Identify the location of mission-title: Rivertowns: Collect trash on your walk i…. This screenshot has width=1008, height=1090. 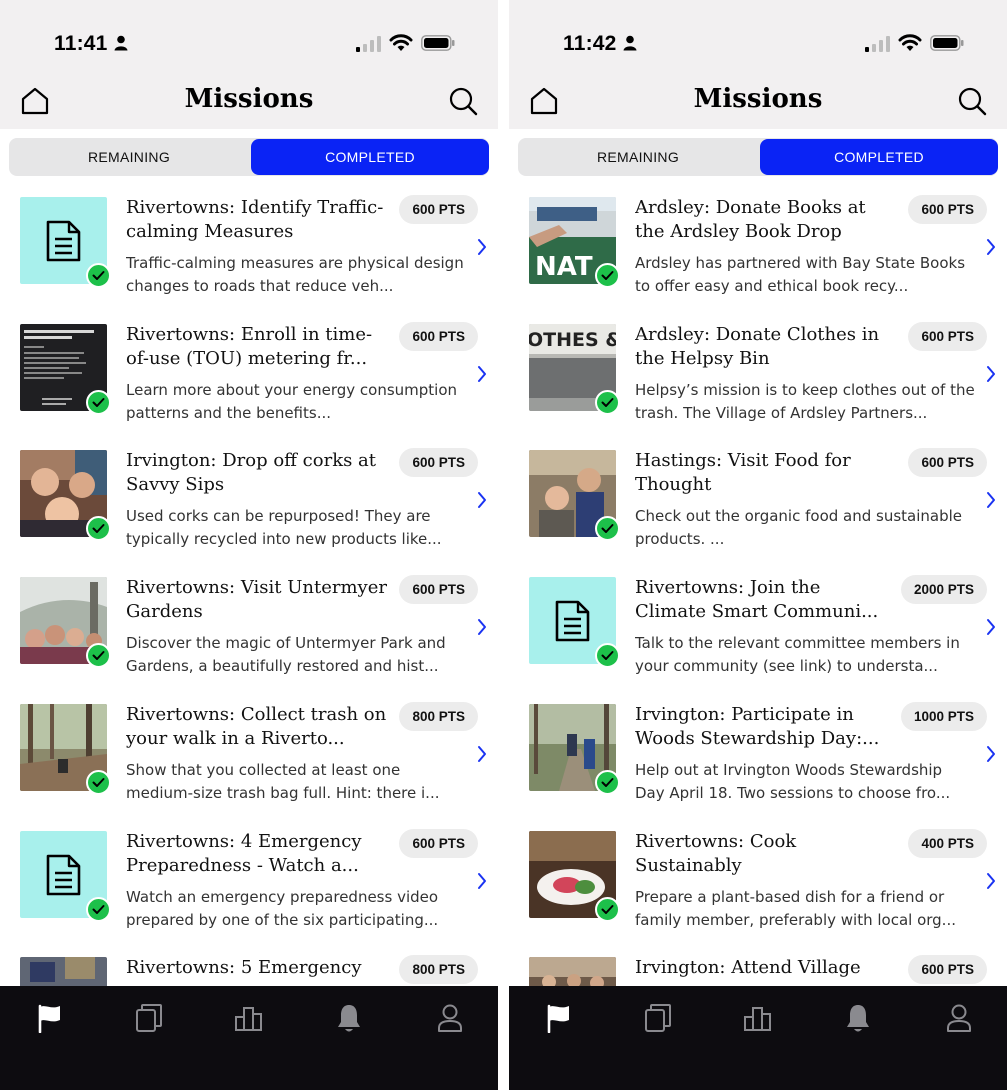
(256, 726).